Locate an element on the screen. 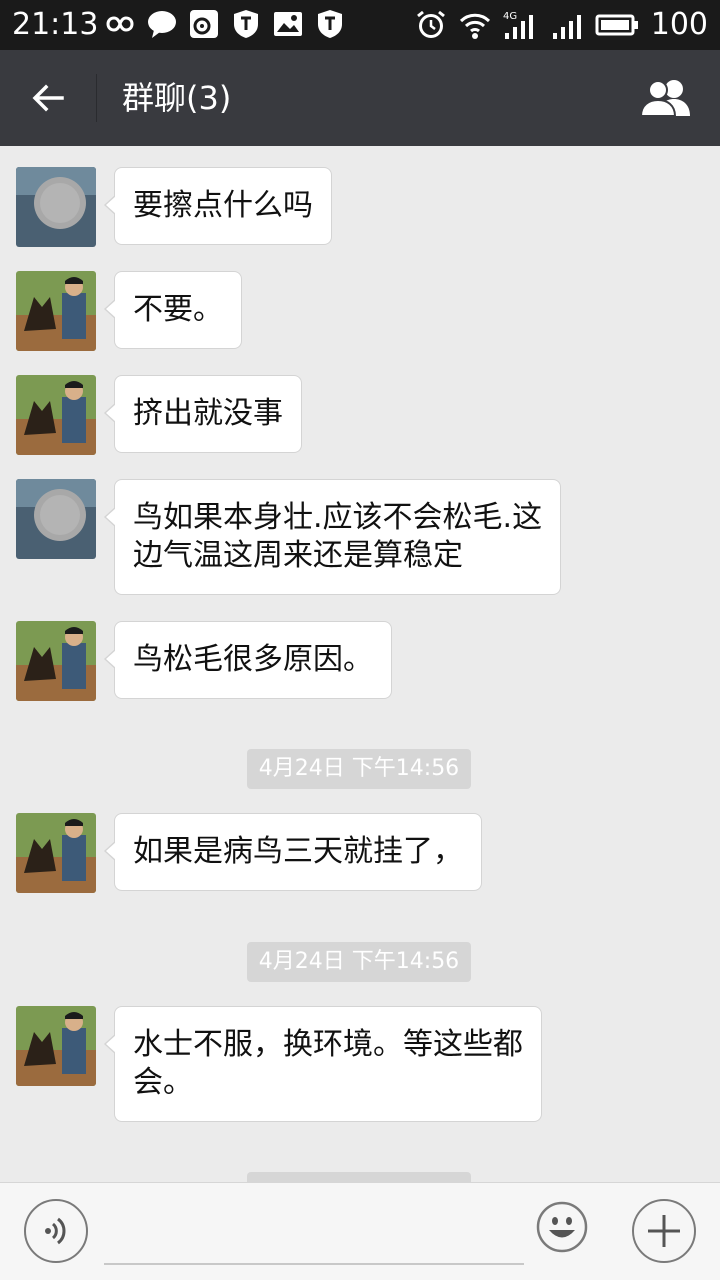  plus-icon is located at coordinates (664, 1231).